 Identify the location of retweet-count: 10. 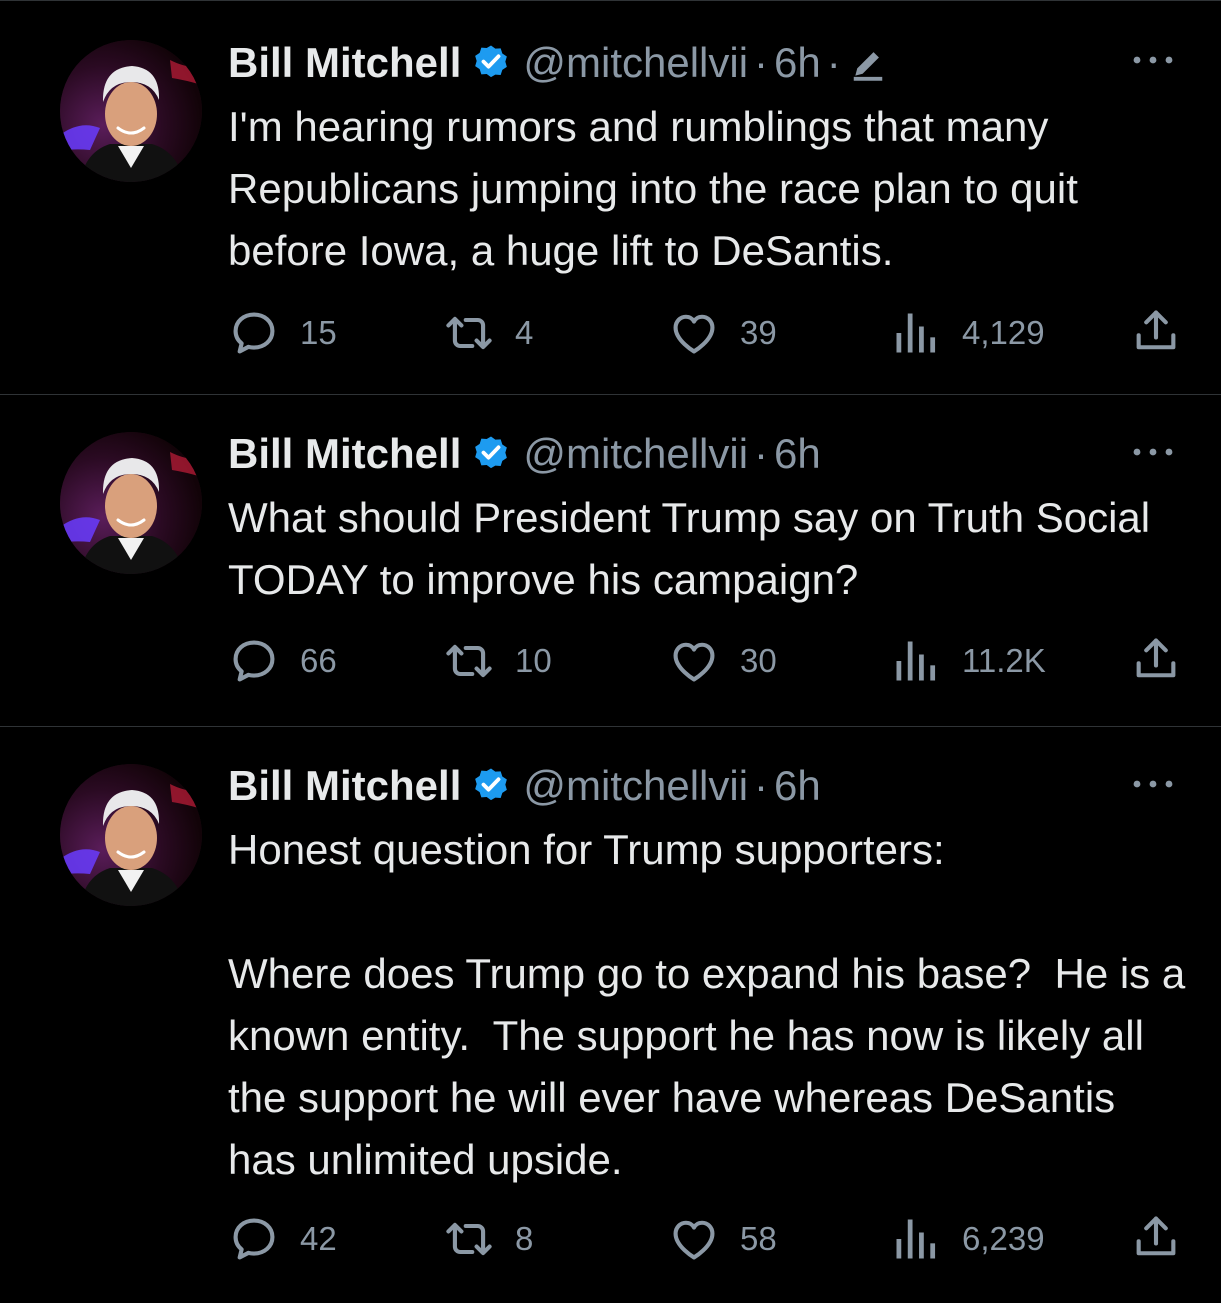
(533, 660).